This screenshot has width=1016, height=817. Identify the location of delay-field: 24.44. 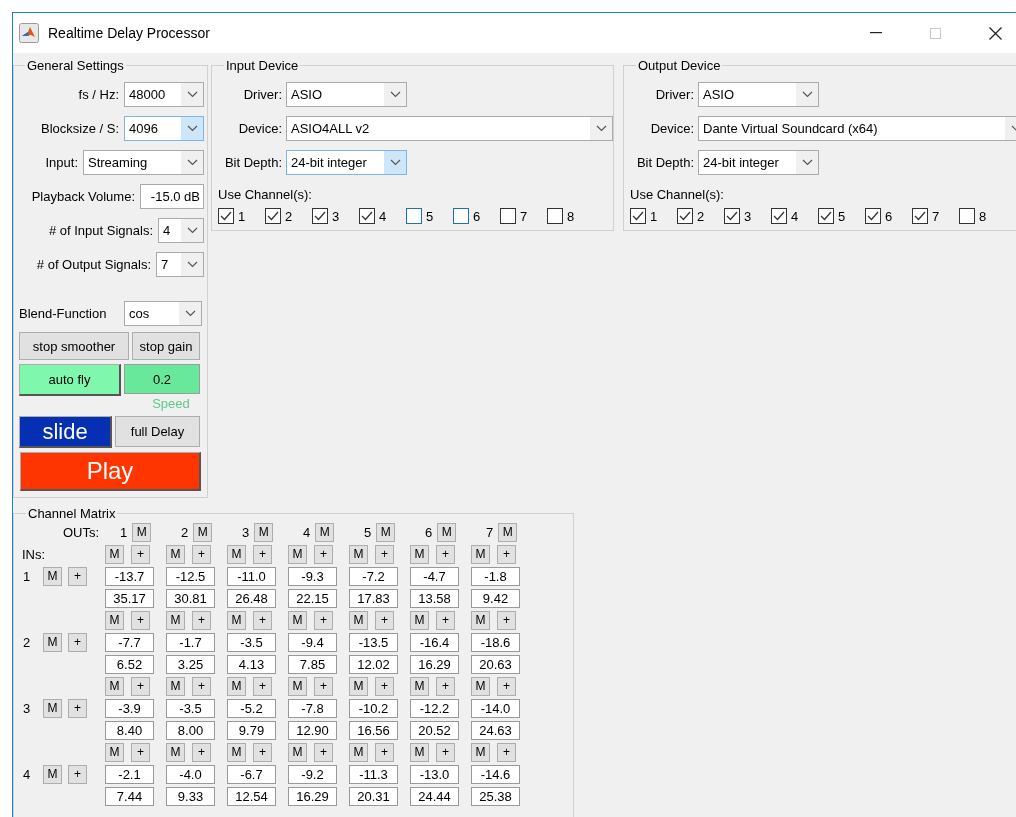
(434, 796).